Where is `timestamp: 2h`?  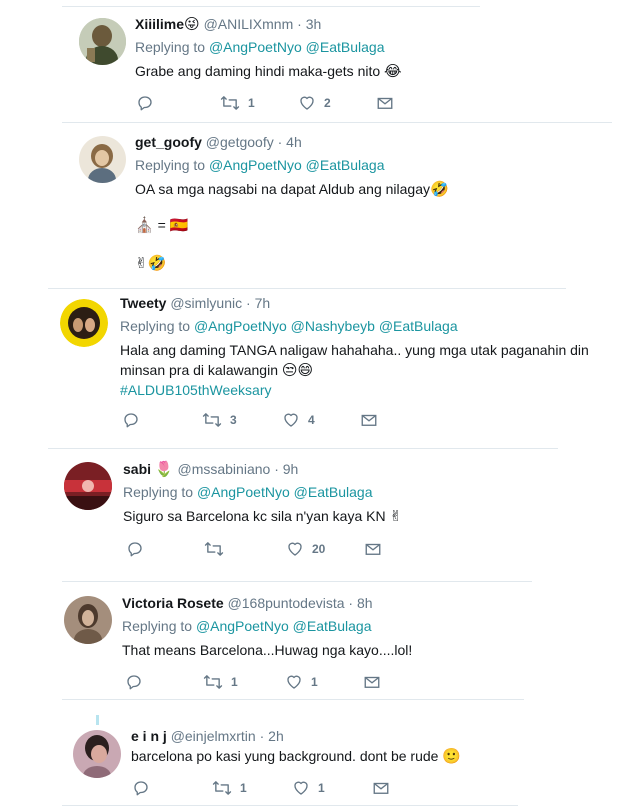
timestamp: 2h is located at coordinates (276, 736).